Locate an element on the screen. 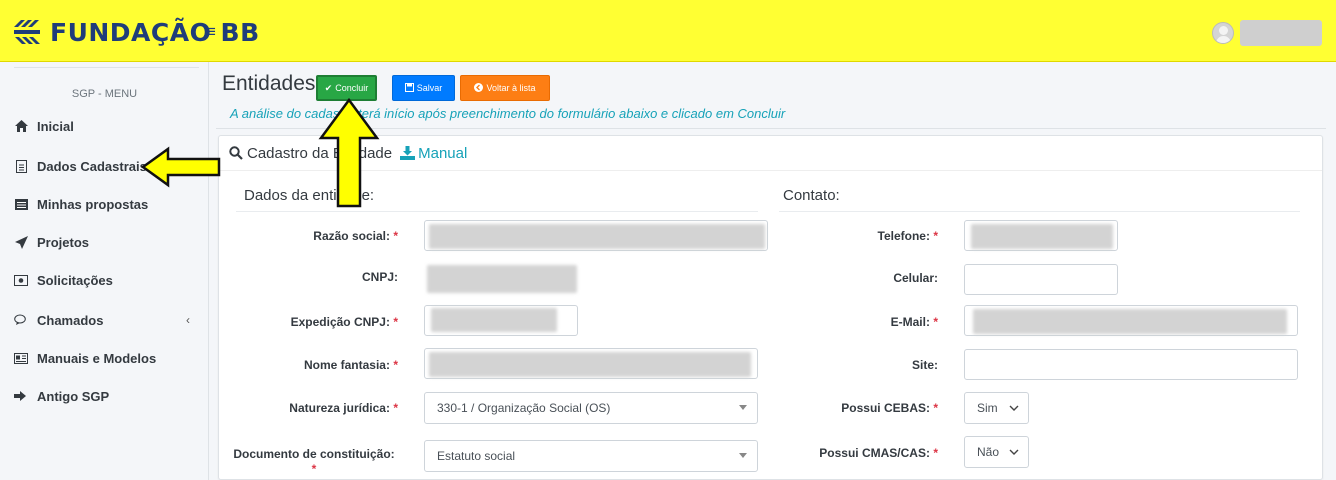 The width and height of the screenshot is (1336, 480). back-to-list-button-label: Voltar à lista is located at coordinates (511, 88).